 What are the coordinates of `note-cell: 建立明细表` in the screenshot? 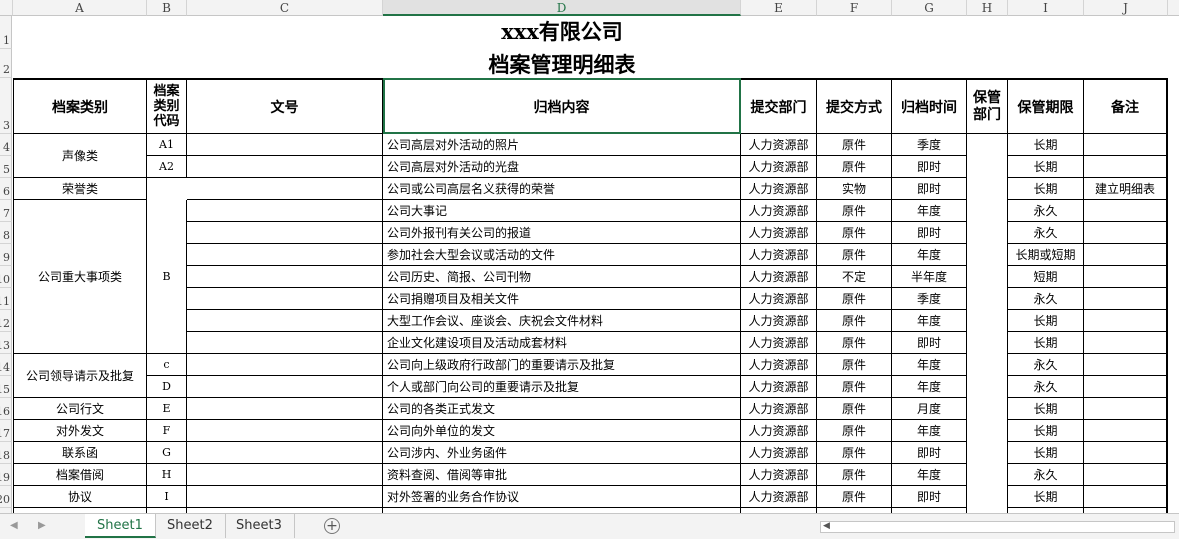 It's located at (1126, 189).